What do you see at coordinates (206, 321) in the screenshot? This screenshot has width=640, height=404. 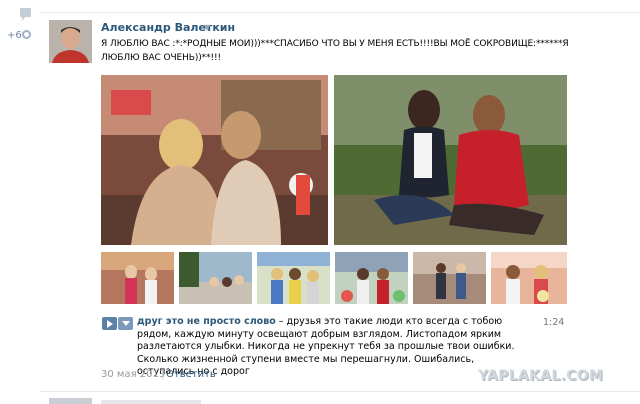 I see `audio-title: друг это не просто слово` at bounding box center [206, 321].